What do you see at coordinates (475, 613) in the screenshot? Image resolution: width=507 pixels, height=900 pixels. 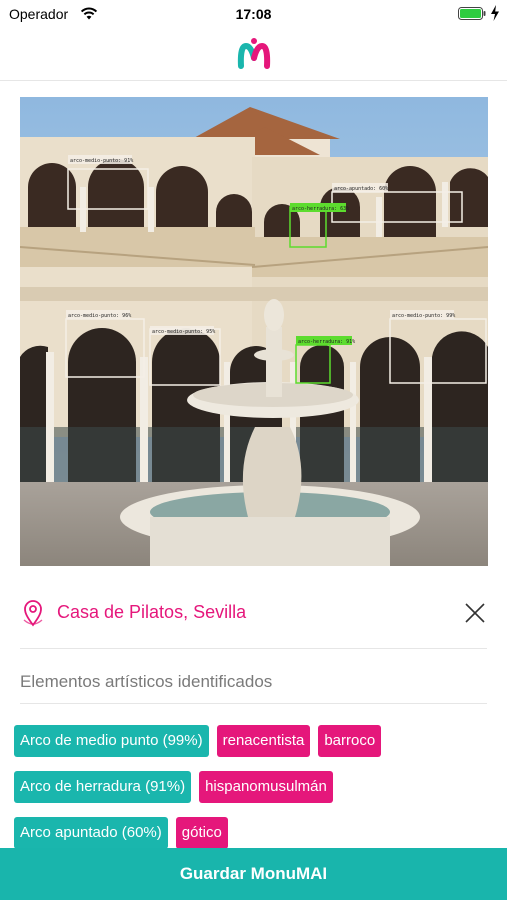 I see `close-icon` at bounding box center [475, 613].